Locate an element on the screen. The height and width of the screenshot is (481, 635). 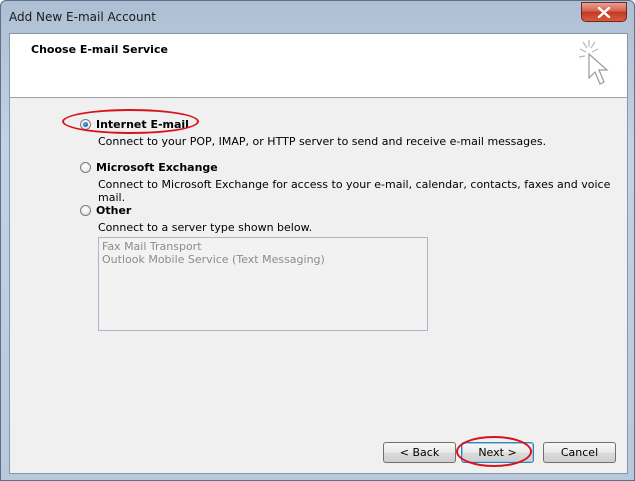
title-bar: Add New E-mail Account is located at coordinates (318, 17).